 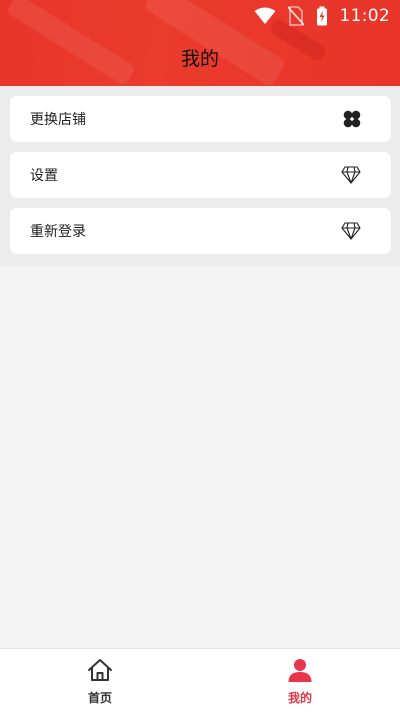 I want to click on nav-item-home: 首页, so click(x=100, y=680).